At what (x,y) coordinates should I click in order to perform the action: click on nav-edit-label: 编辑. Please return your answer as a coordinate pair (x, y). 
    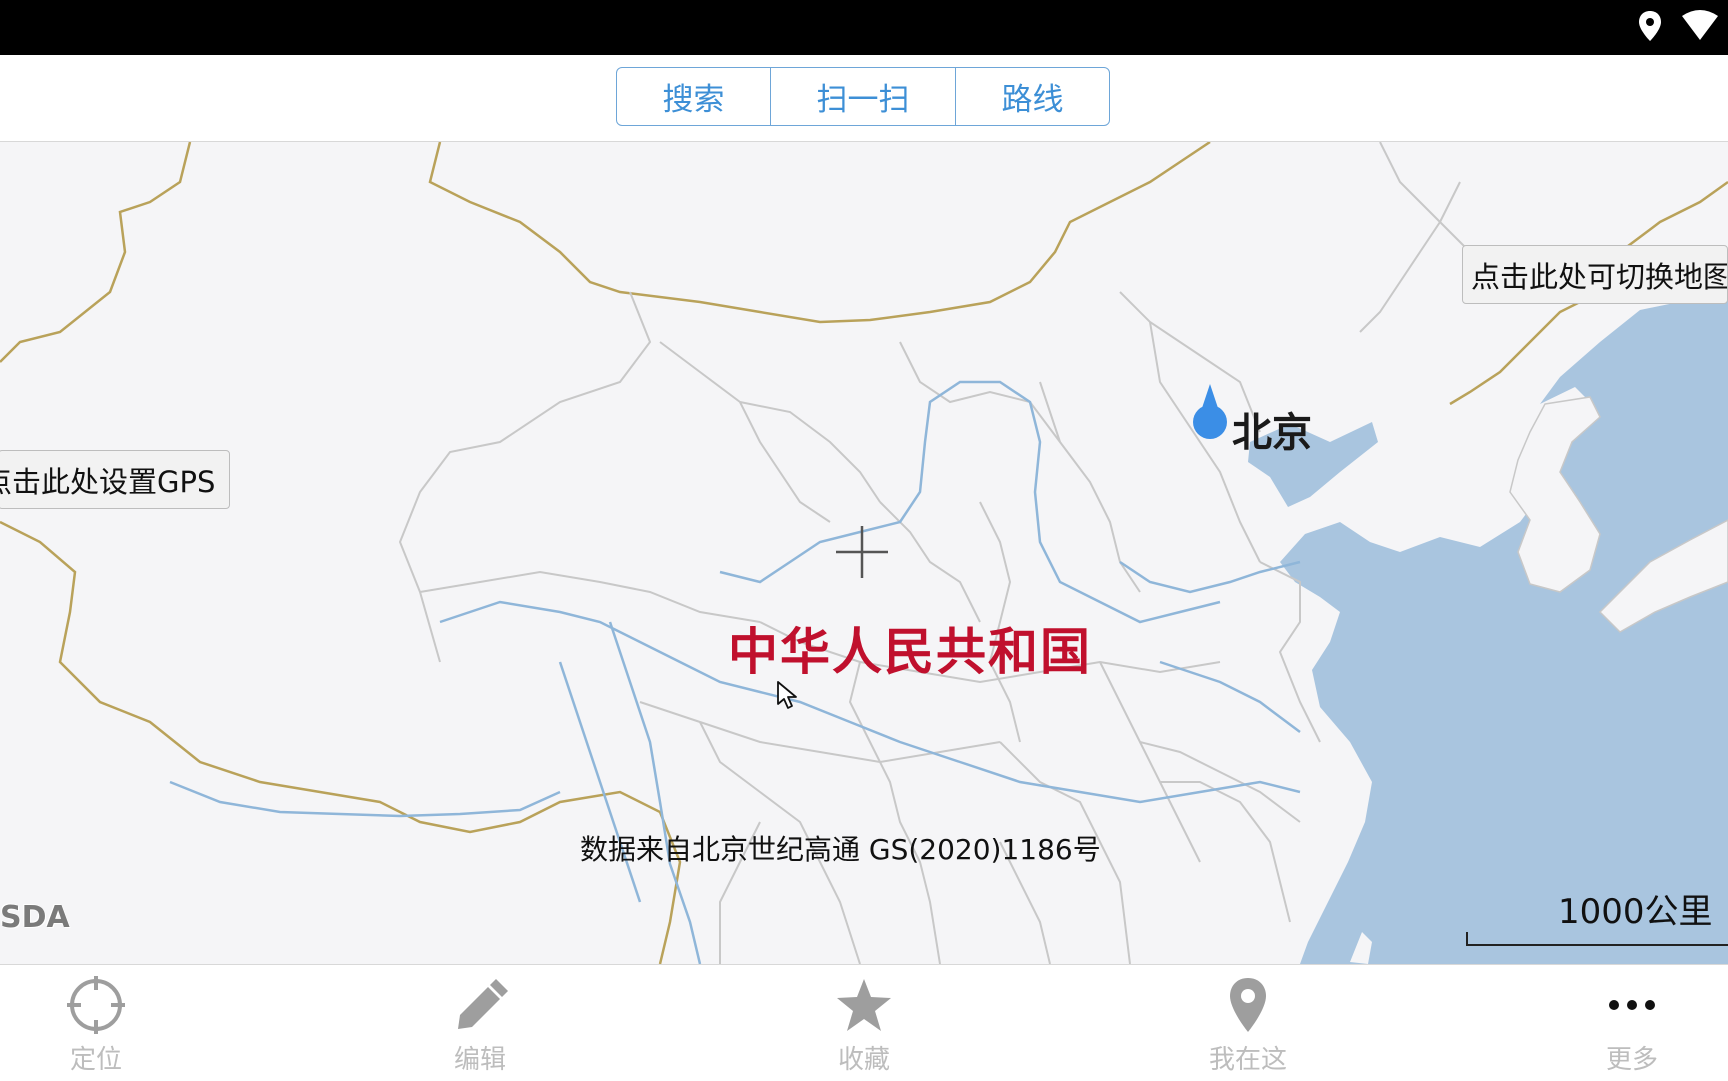
    Looking at the image, I should click on (479, 1060).